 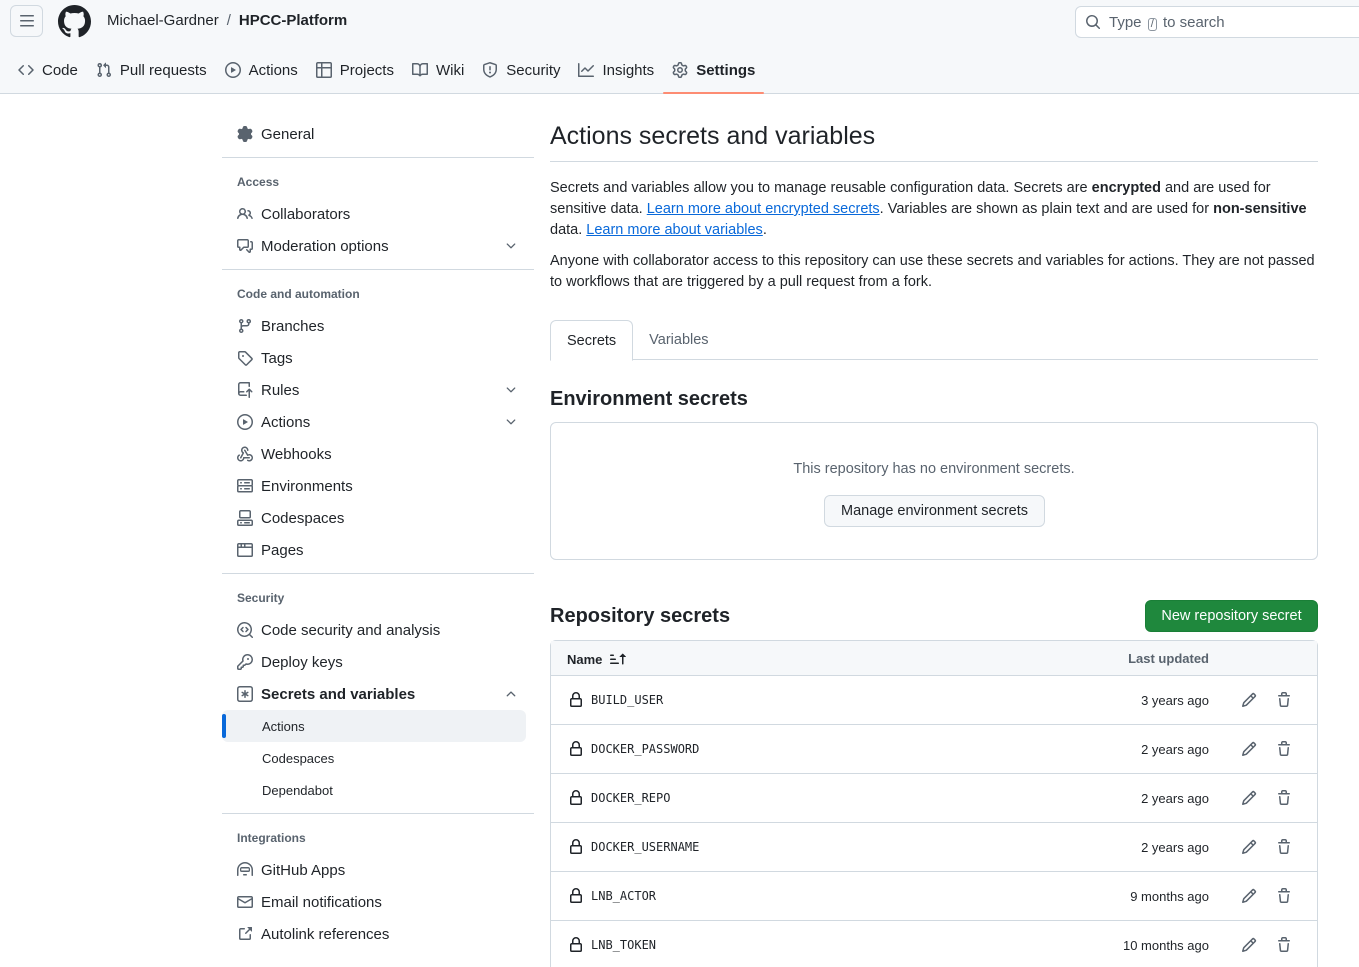 I want to click on sidebar-item-tags: Tags, so click(x=378, y=358).